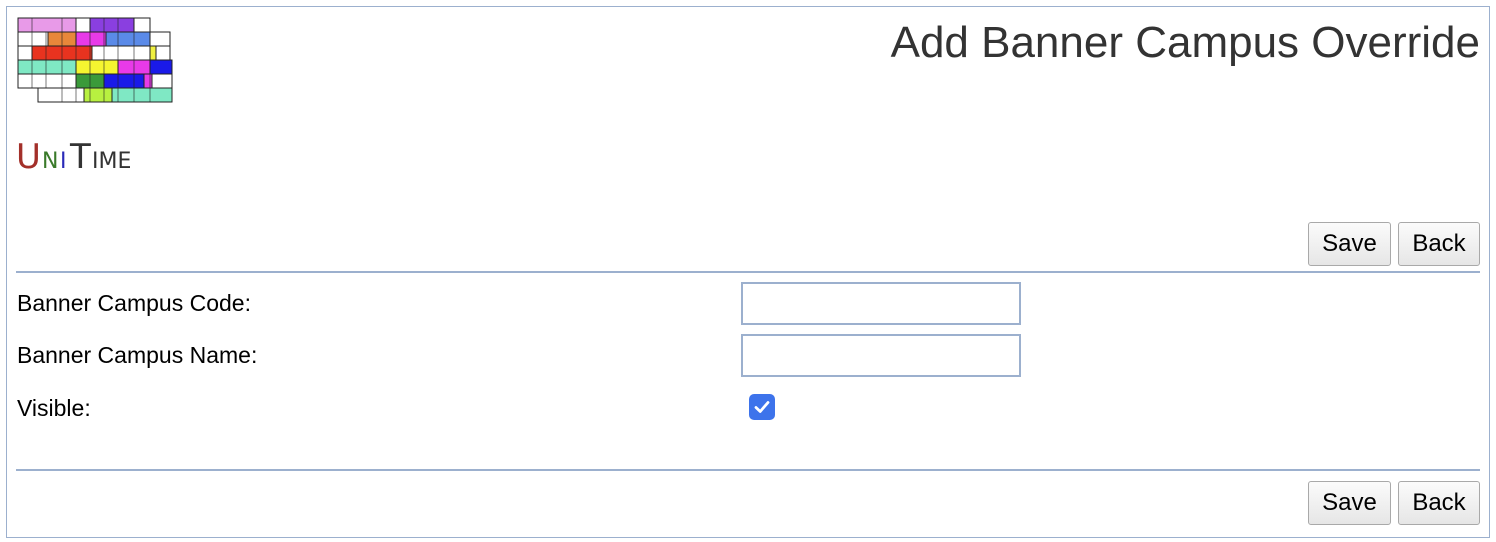 This screenshot has height=542, width=1496. Describe the element at coordinates (50, 161) in the screenshot. I see `svg-text: N` at that location.